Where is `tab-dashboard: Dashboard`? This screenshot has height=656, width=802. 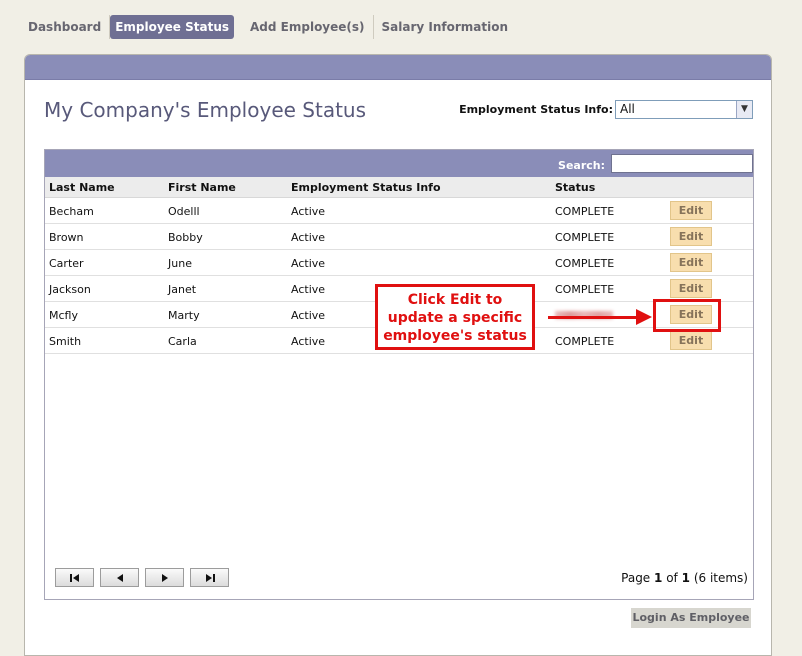
tab-dashboard: Dashboard is located at coordinates (65, 27).